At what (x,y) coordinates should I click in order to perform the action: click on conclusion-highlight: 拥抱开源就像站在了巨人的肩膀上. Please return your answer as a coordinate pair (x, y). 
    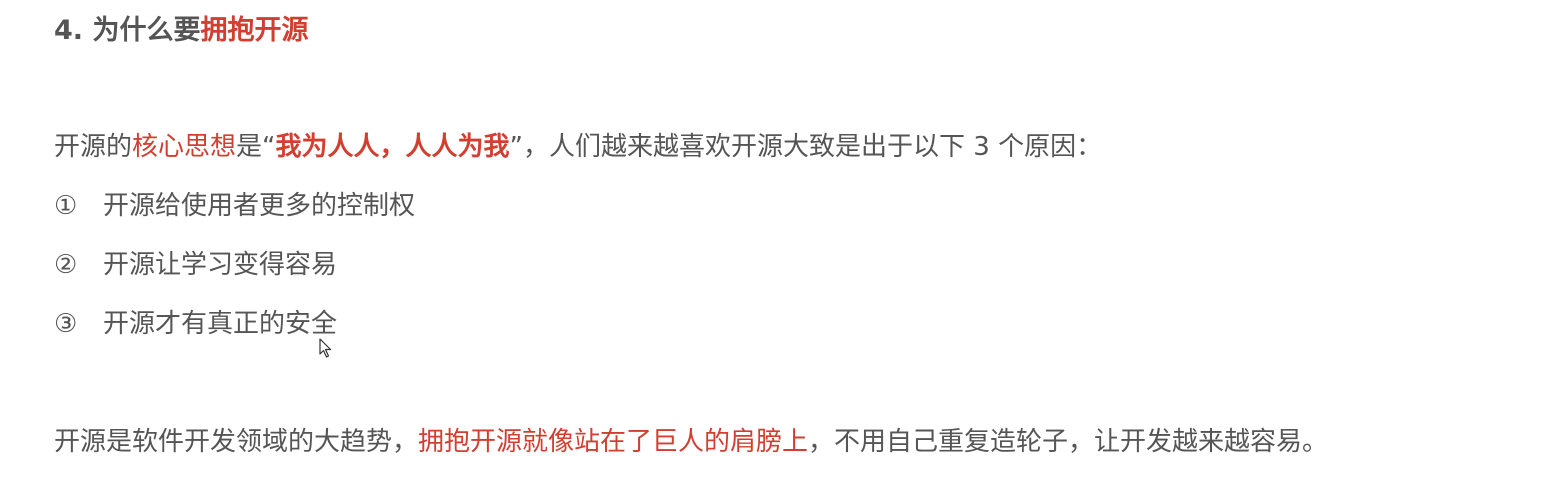
    Looking at the image, I should click on (613, 442).